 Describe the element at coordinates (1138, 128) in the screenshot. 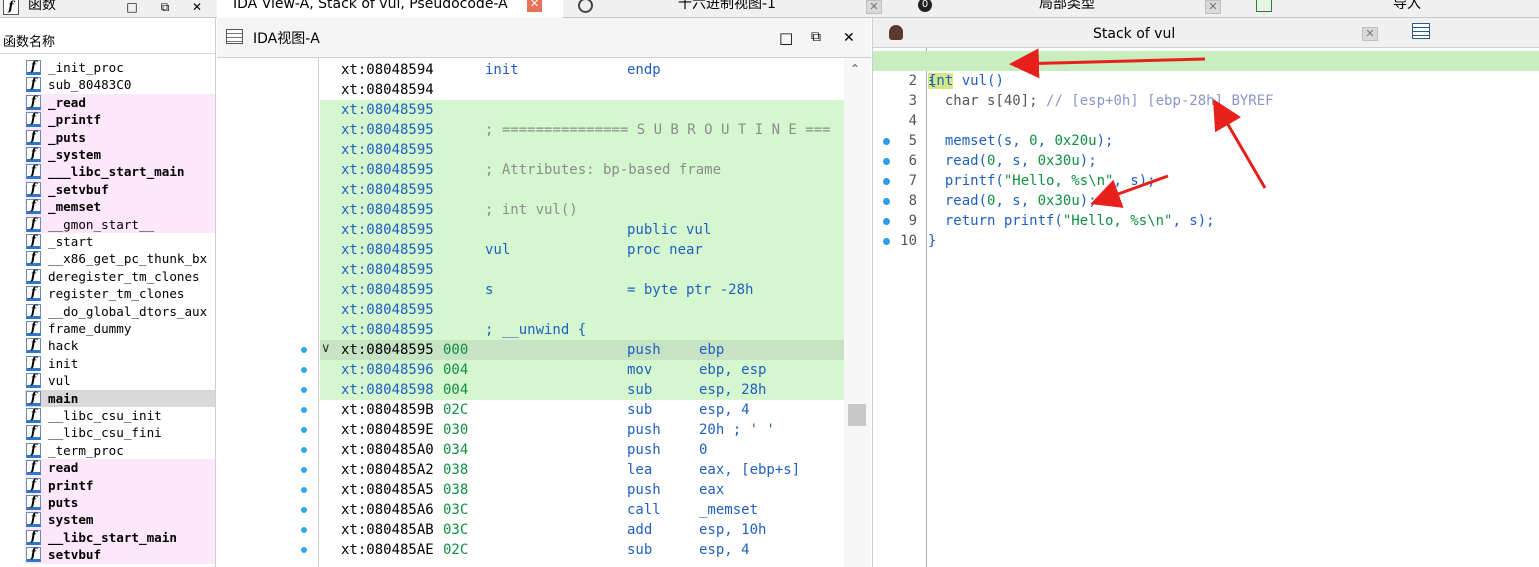

I see `annotation-arrows` at that location.